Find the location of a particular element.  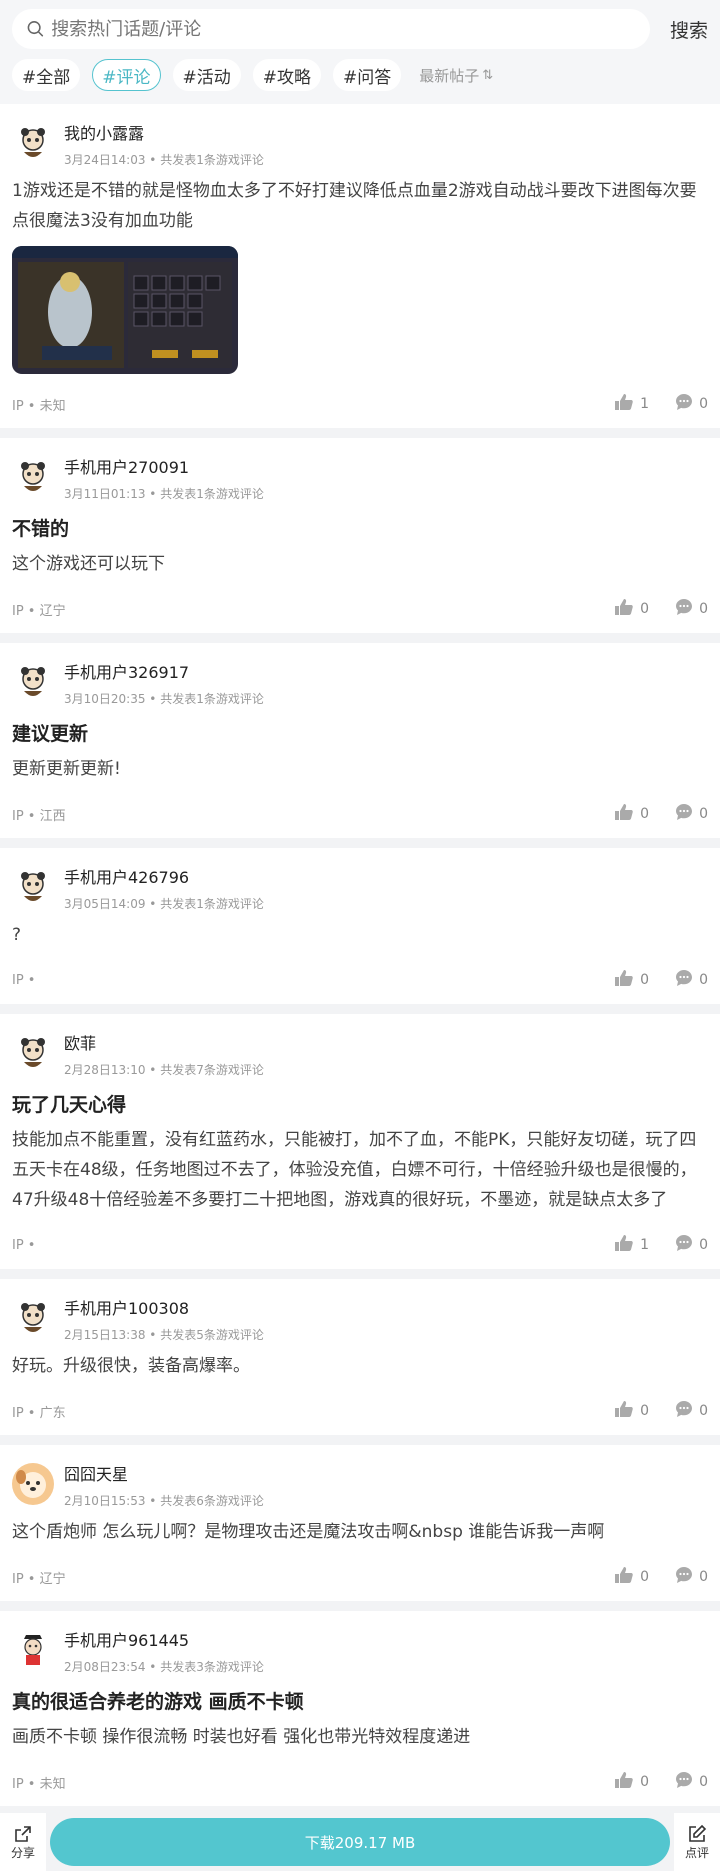

post-body: ? is located at coordinates (17, 935).